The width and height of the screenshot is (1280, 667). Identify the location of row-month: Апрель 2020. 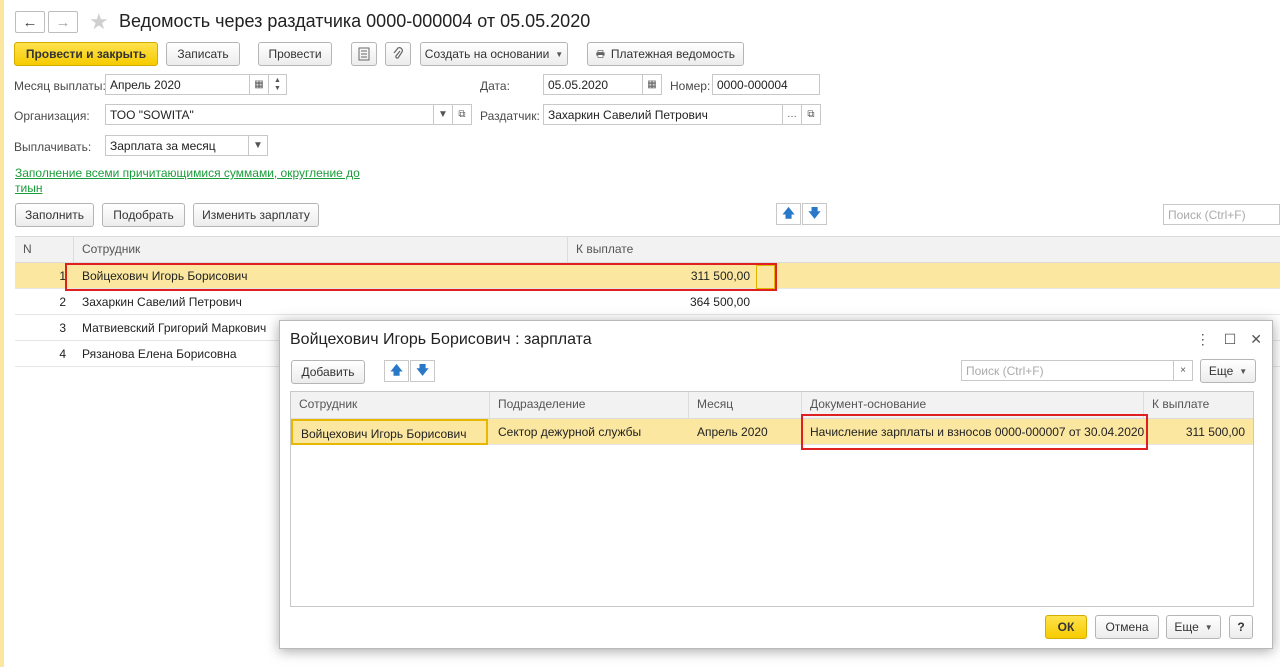
(732, 432).